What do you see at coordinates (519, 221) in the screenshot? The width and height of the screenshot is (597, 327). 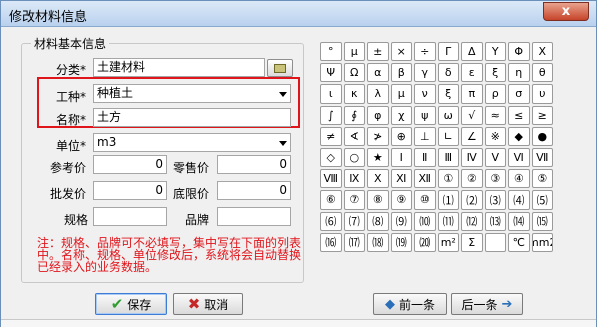 I see `symbol-button: ⒁` at bounding box center [519, 221].